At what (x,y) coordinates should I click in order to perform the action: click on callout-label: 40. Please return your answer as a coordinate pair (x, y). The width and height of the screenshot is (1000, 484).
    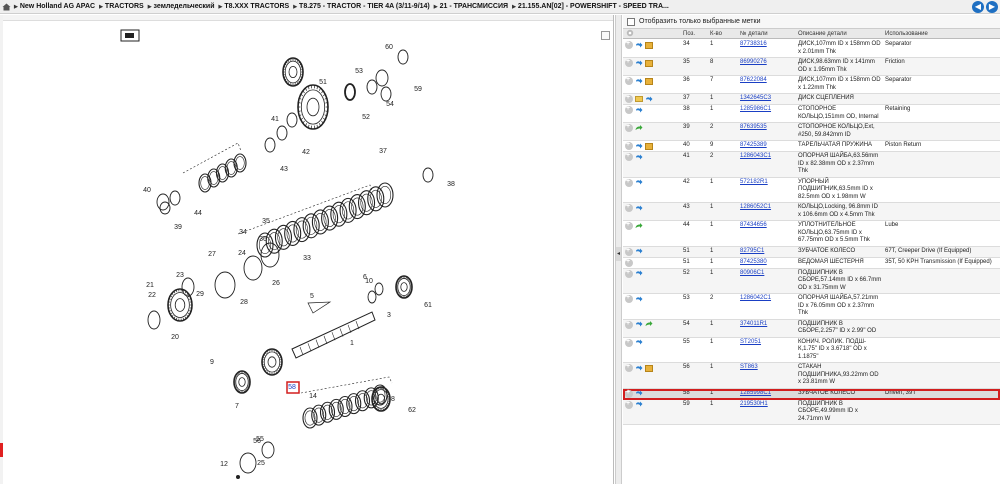
    Looking at the image, I should click on (147, 190).